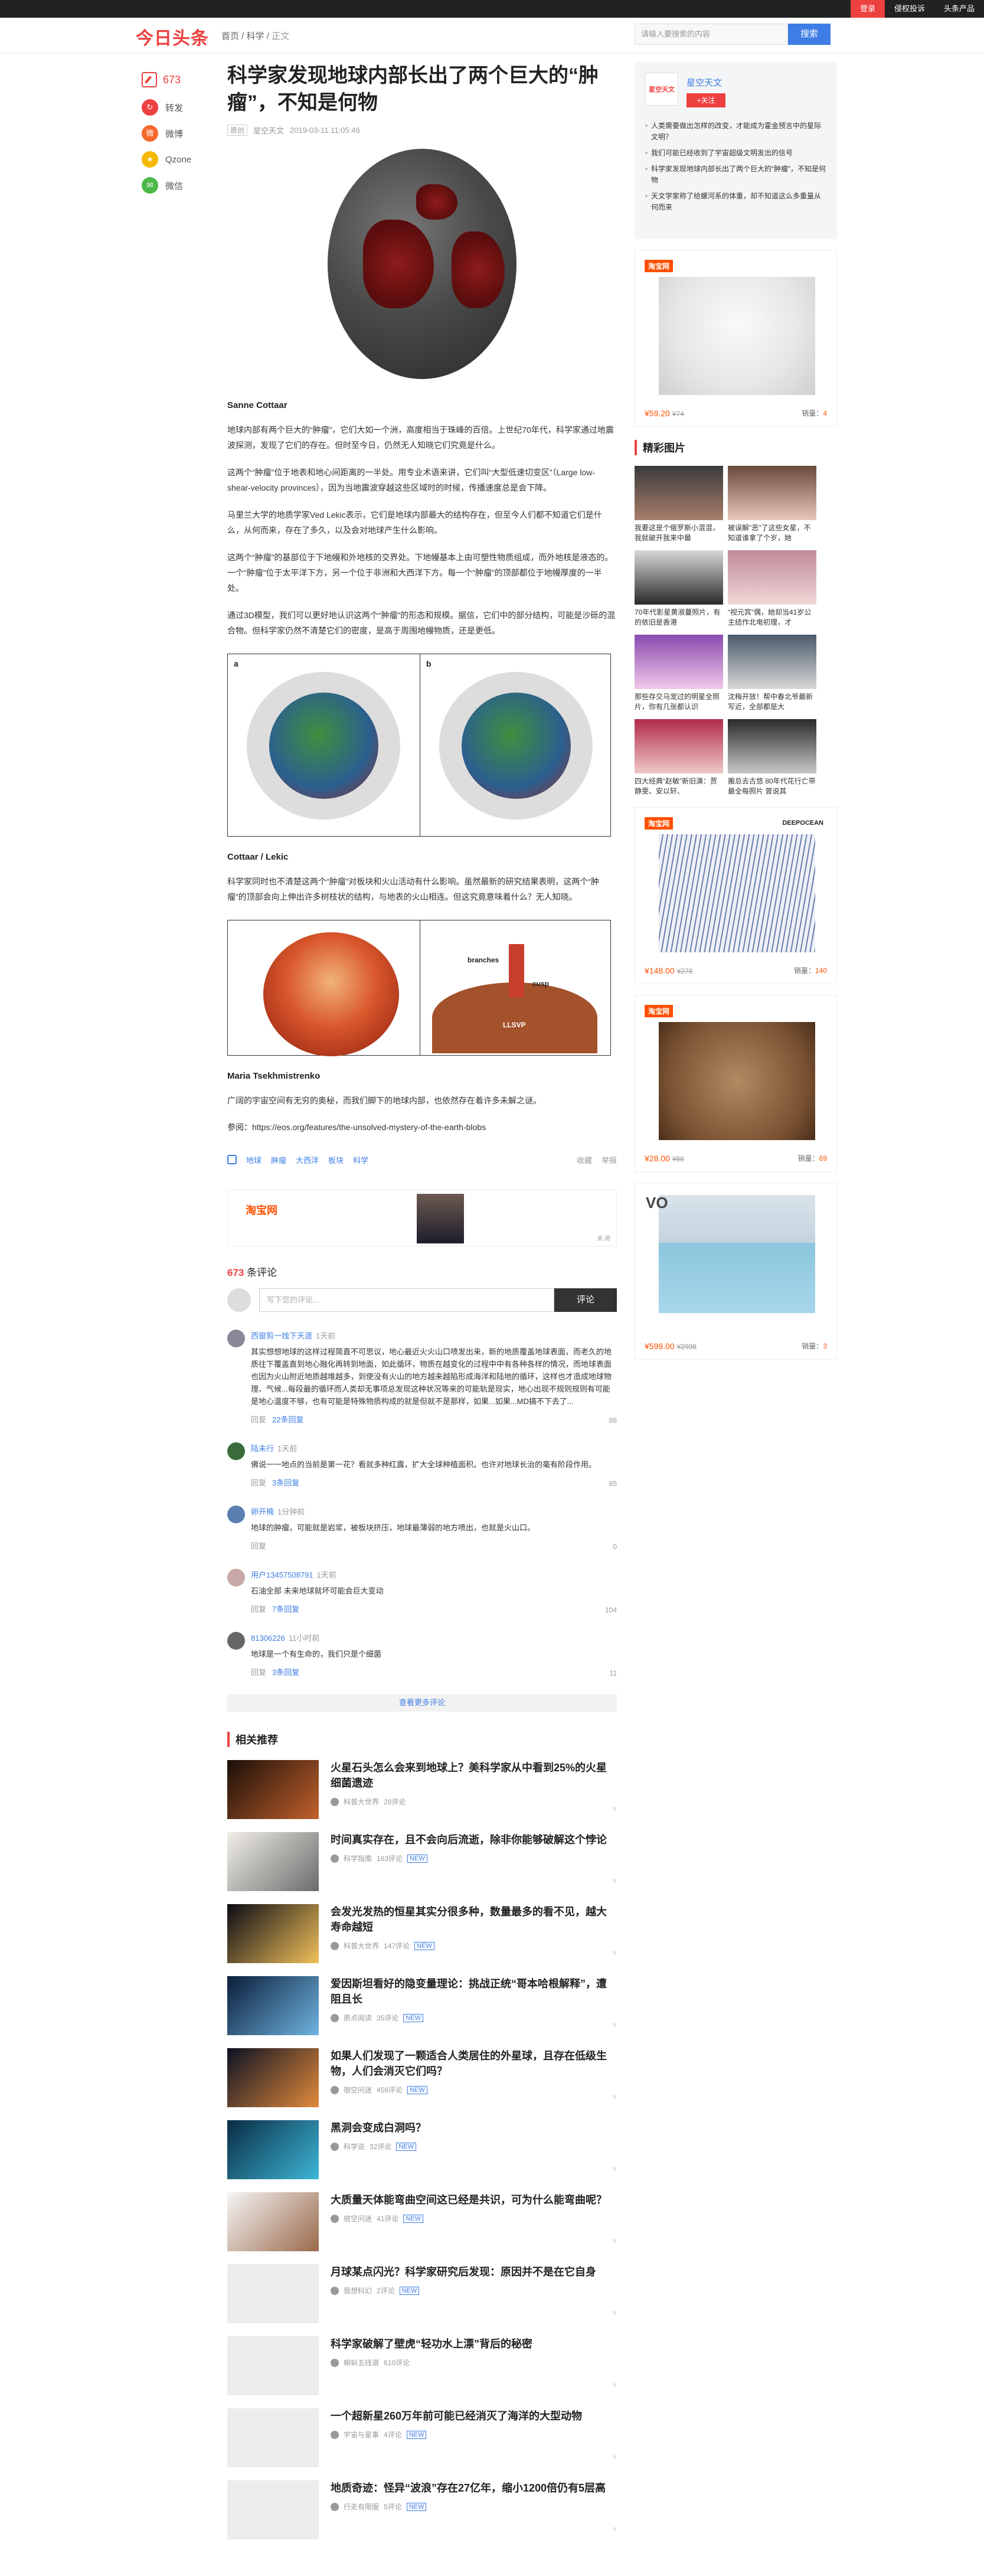  Describe the element at coordinates (358, 2018) in the screenshot. I see `recommend-source: 原点阅读` at that location.